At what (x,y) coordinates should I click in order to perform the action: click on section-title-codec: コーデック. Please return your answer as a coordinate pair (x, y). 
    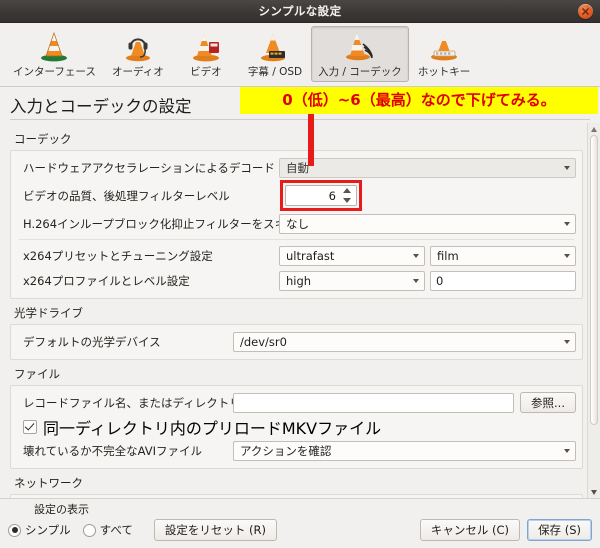
    Looking at the image, I should click on (43, 139).